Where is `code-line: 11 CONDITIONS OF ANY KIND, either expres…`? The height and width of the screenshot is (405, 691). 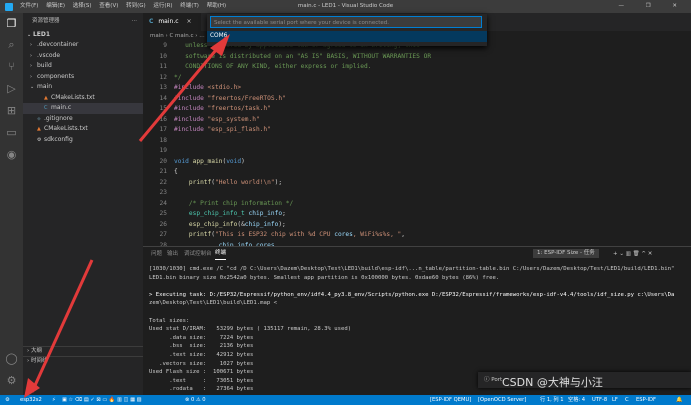
code-line: 11 CONDITIONS OF ANY KIND, either expres… is located at coordinates (417, 67).